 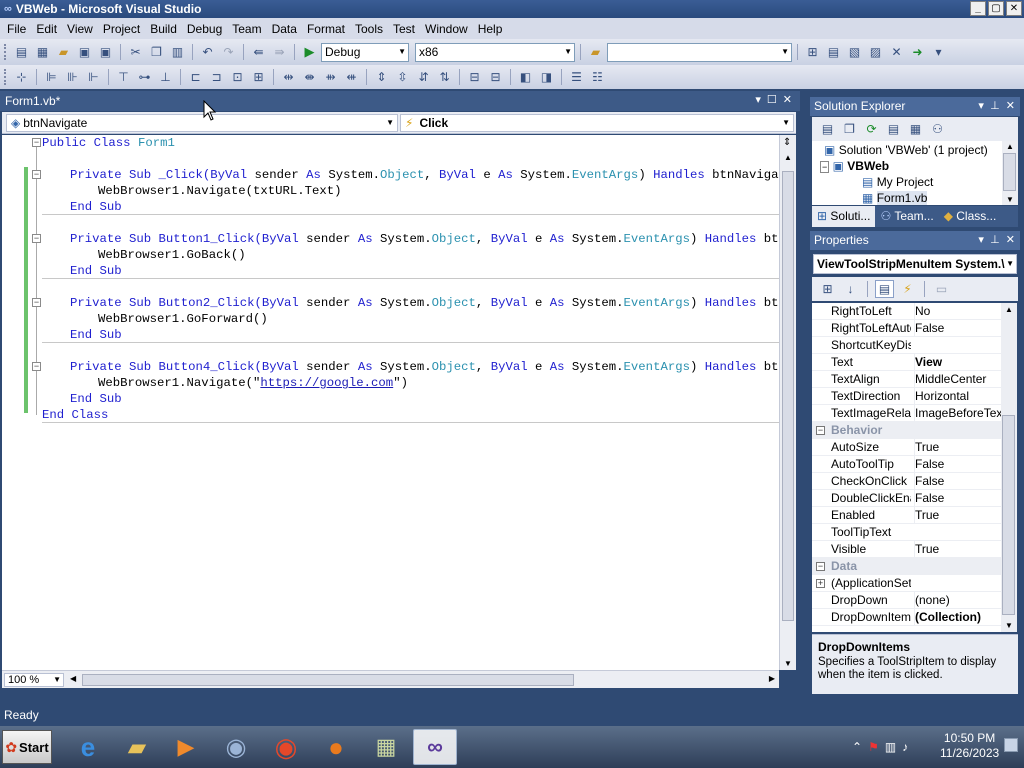 What do you see at coordinates (326, 29) in the screenshot?
I see `menu-format: Format` at bounding box center [326, 29].